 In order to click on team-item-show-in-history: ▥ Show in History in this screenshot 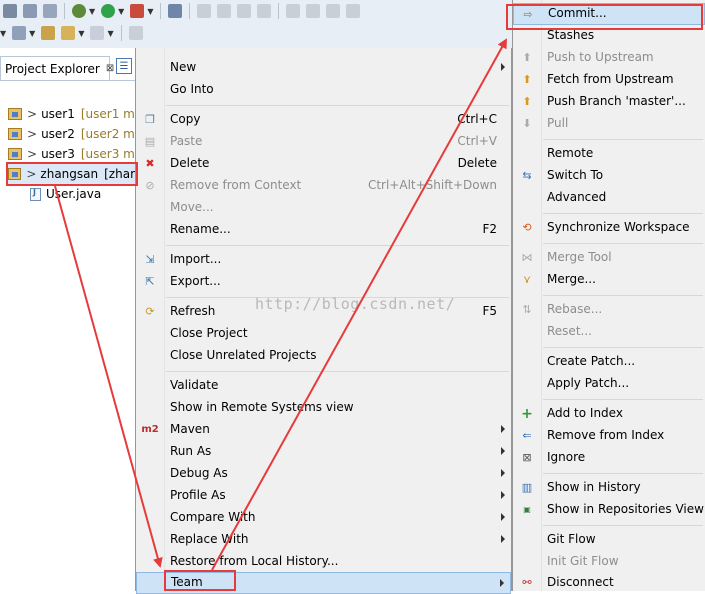, I will do `click(609, 488)`.